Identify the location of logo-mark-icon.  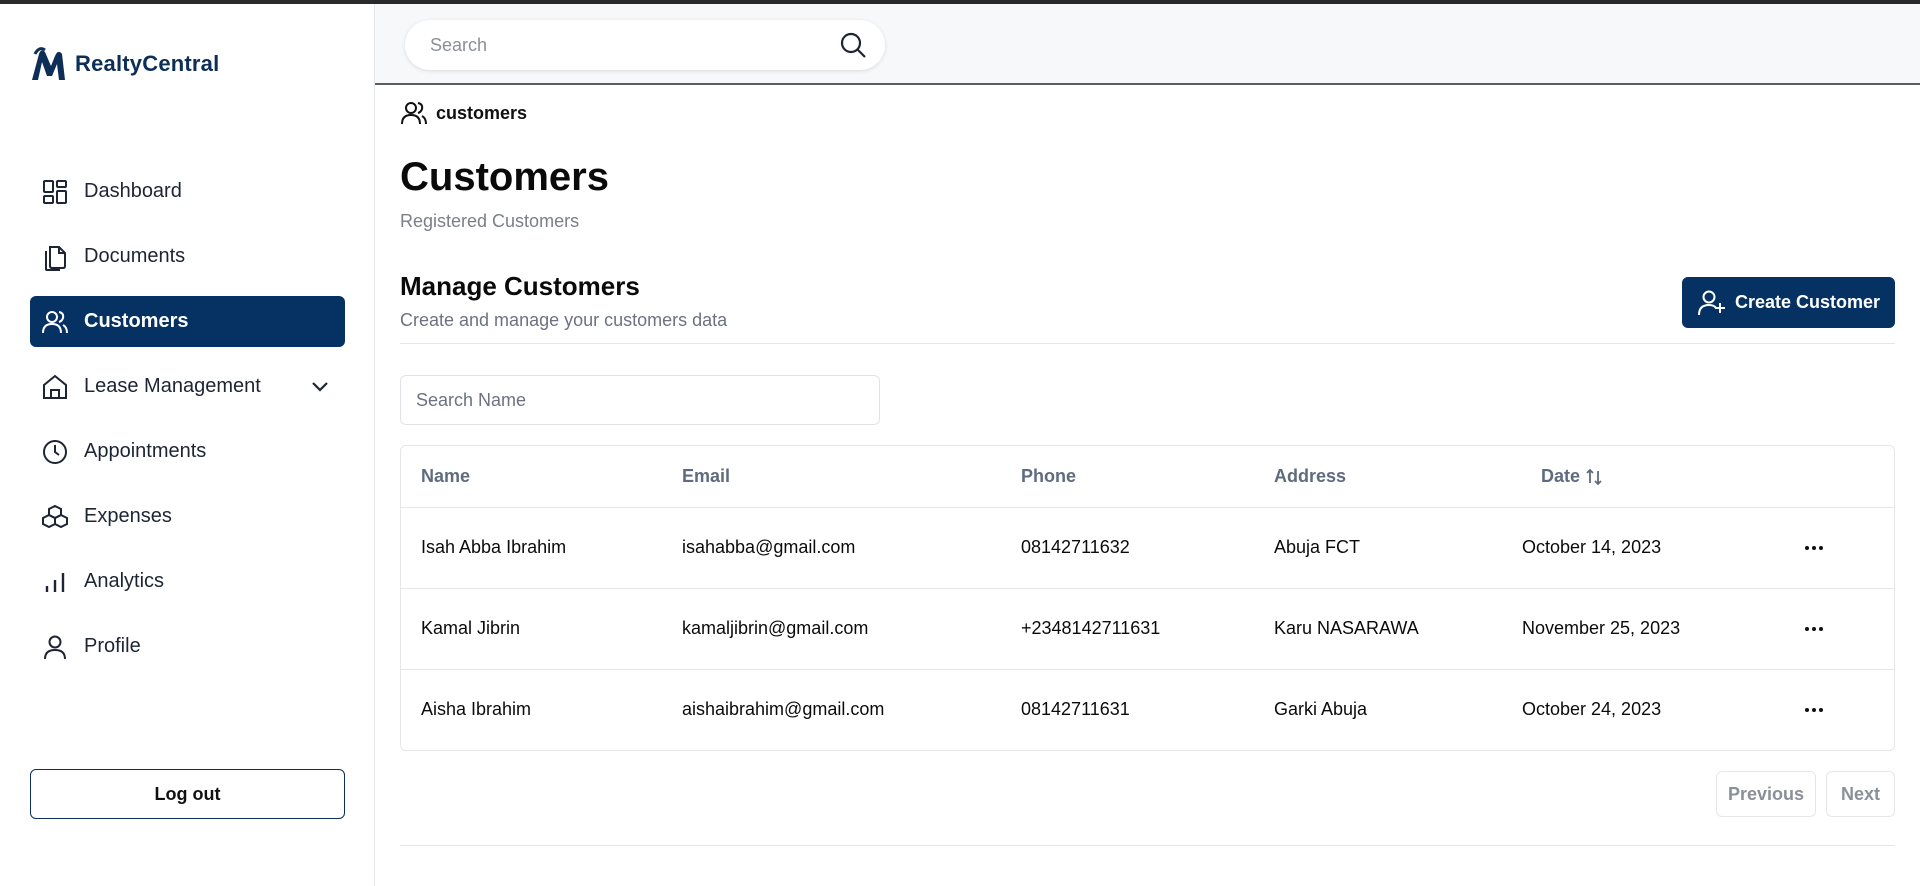
(48, 63).